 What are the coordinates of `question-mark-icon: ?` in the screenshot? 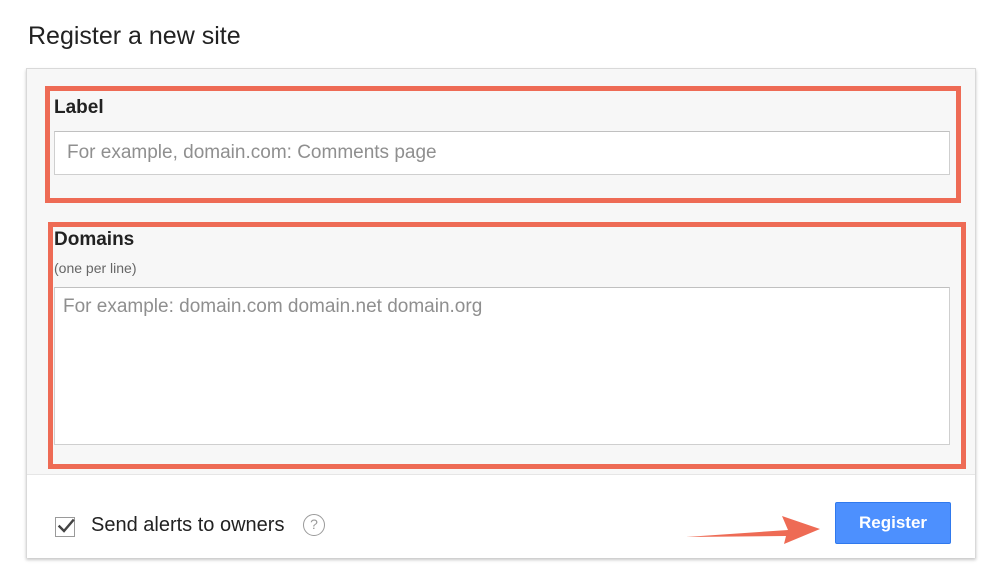 It's located at (314, 525).